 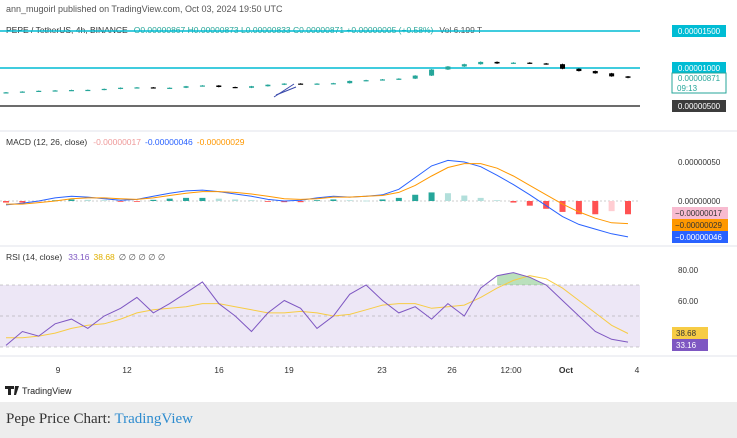 I want to click on macd-tag-signal-text: −0.00000029, so click(x=698, y=225).